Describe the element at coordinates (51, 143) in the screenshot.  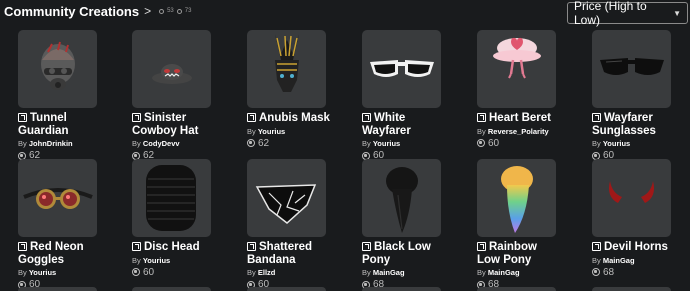
I see `creator-link: JohnDrinkin` at that location.